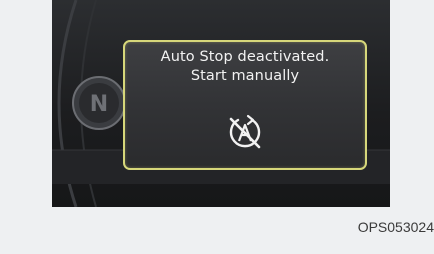 The width and height of the screenshot is (434, 254). Describe the element at coordinates (245, 57) in the screenshot. I see `popup-message-line1: Auto Stop deactivated.` at that location.